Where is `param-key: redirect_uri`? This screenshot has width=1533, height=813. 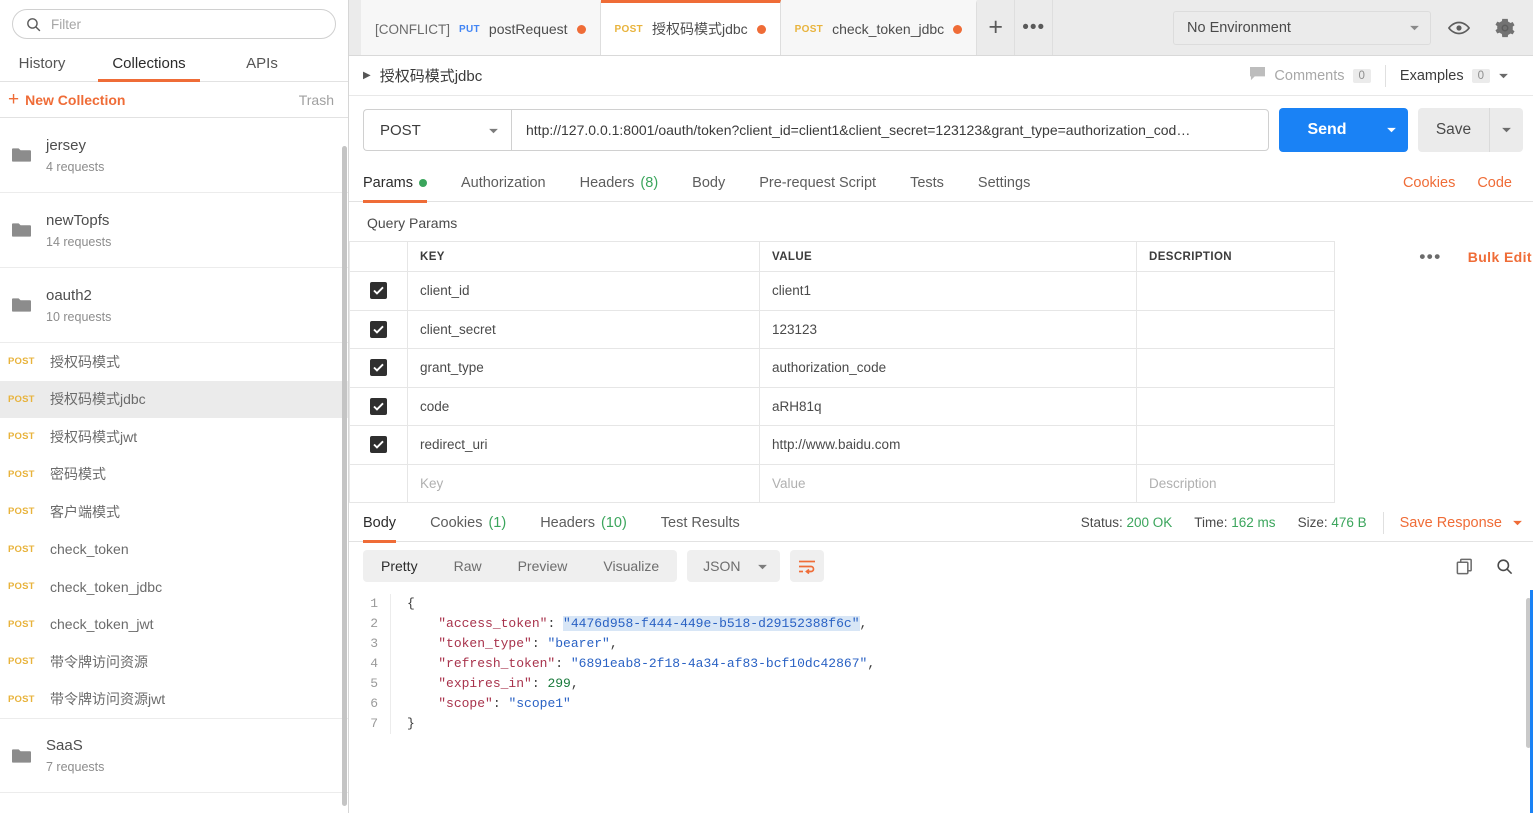 param-key: redirect_uri is located at coordinates (583, 445).